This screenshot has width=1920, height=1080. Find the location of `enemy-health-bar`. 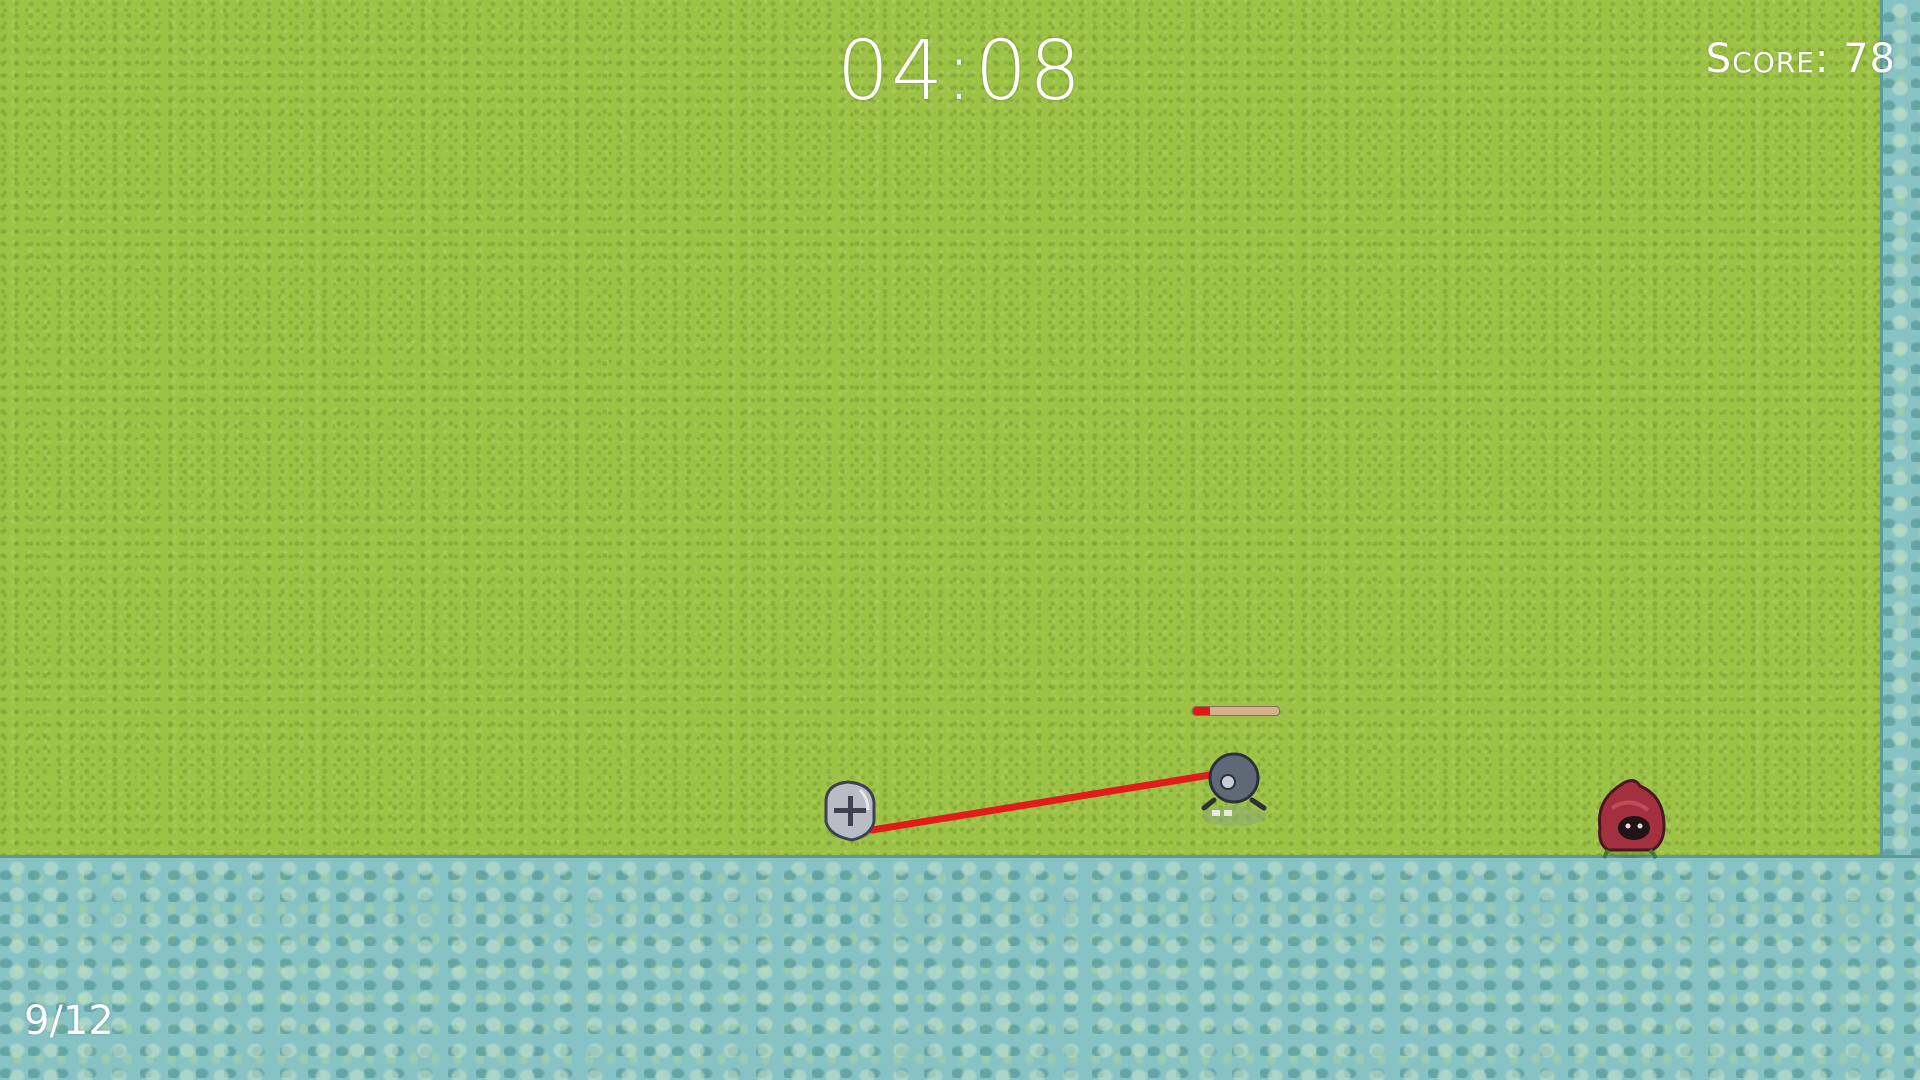

enemy-health-bar is located at coordinates (1236, 711).